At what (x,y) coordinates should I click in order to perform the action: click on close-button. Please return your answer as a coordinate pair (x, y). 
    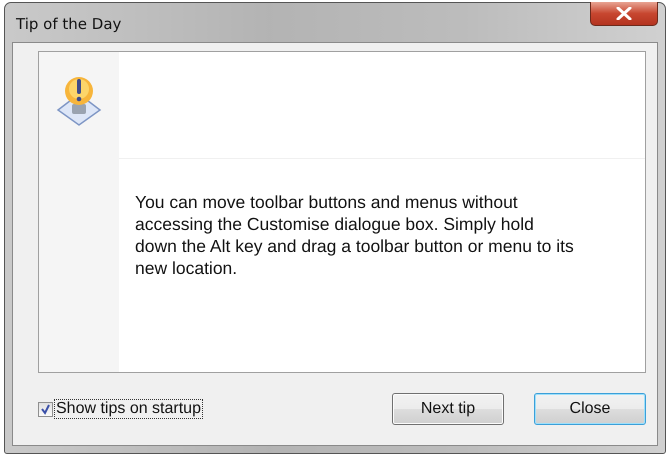
    Looking at the image, I should click on (624, 14).